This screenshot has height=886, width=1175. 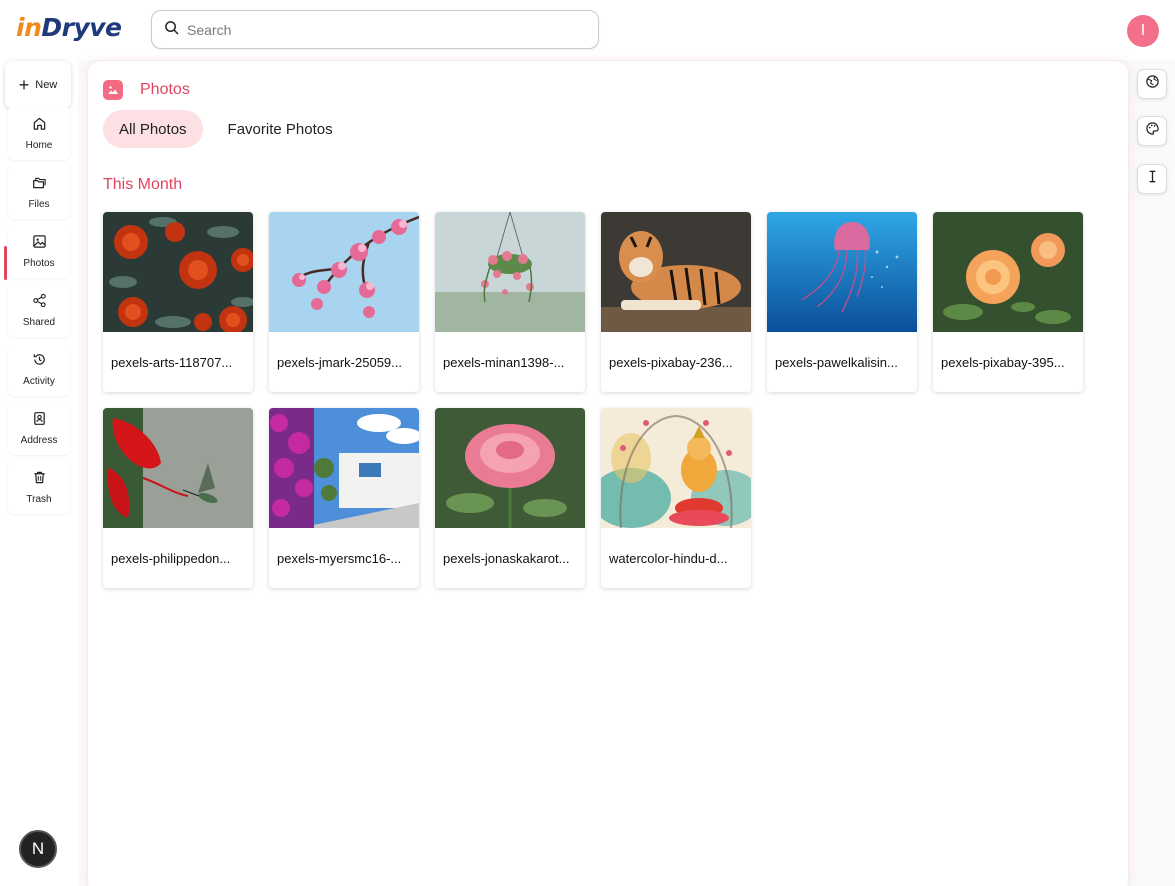 I want to click on files-icon, so click(x=39, y=184).